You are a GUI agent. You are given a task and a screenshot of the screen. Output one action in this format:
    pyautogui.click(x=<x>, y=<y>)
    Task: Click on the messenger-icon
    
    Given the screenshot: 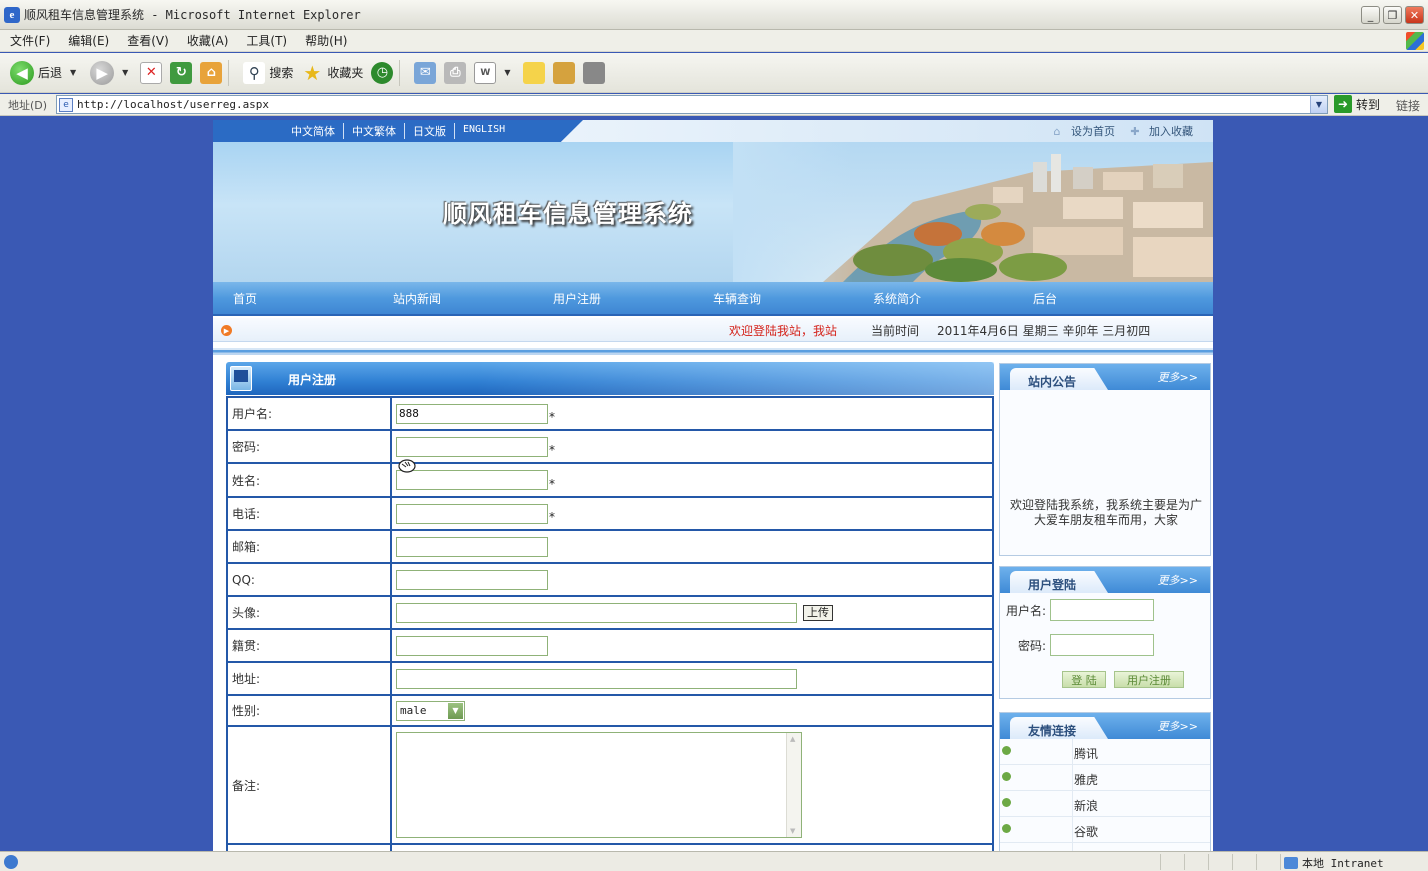 What is the action you would take?
    pyautogui.click(x=593, y=72)
    